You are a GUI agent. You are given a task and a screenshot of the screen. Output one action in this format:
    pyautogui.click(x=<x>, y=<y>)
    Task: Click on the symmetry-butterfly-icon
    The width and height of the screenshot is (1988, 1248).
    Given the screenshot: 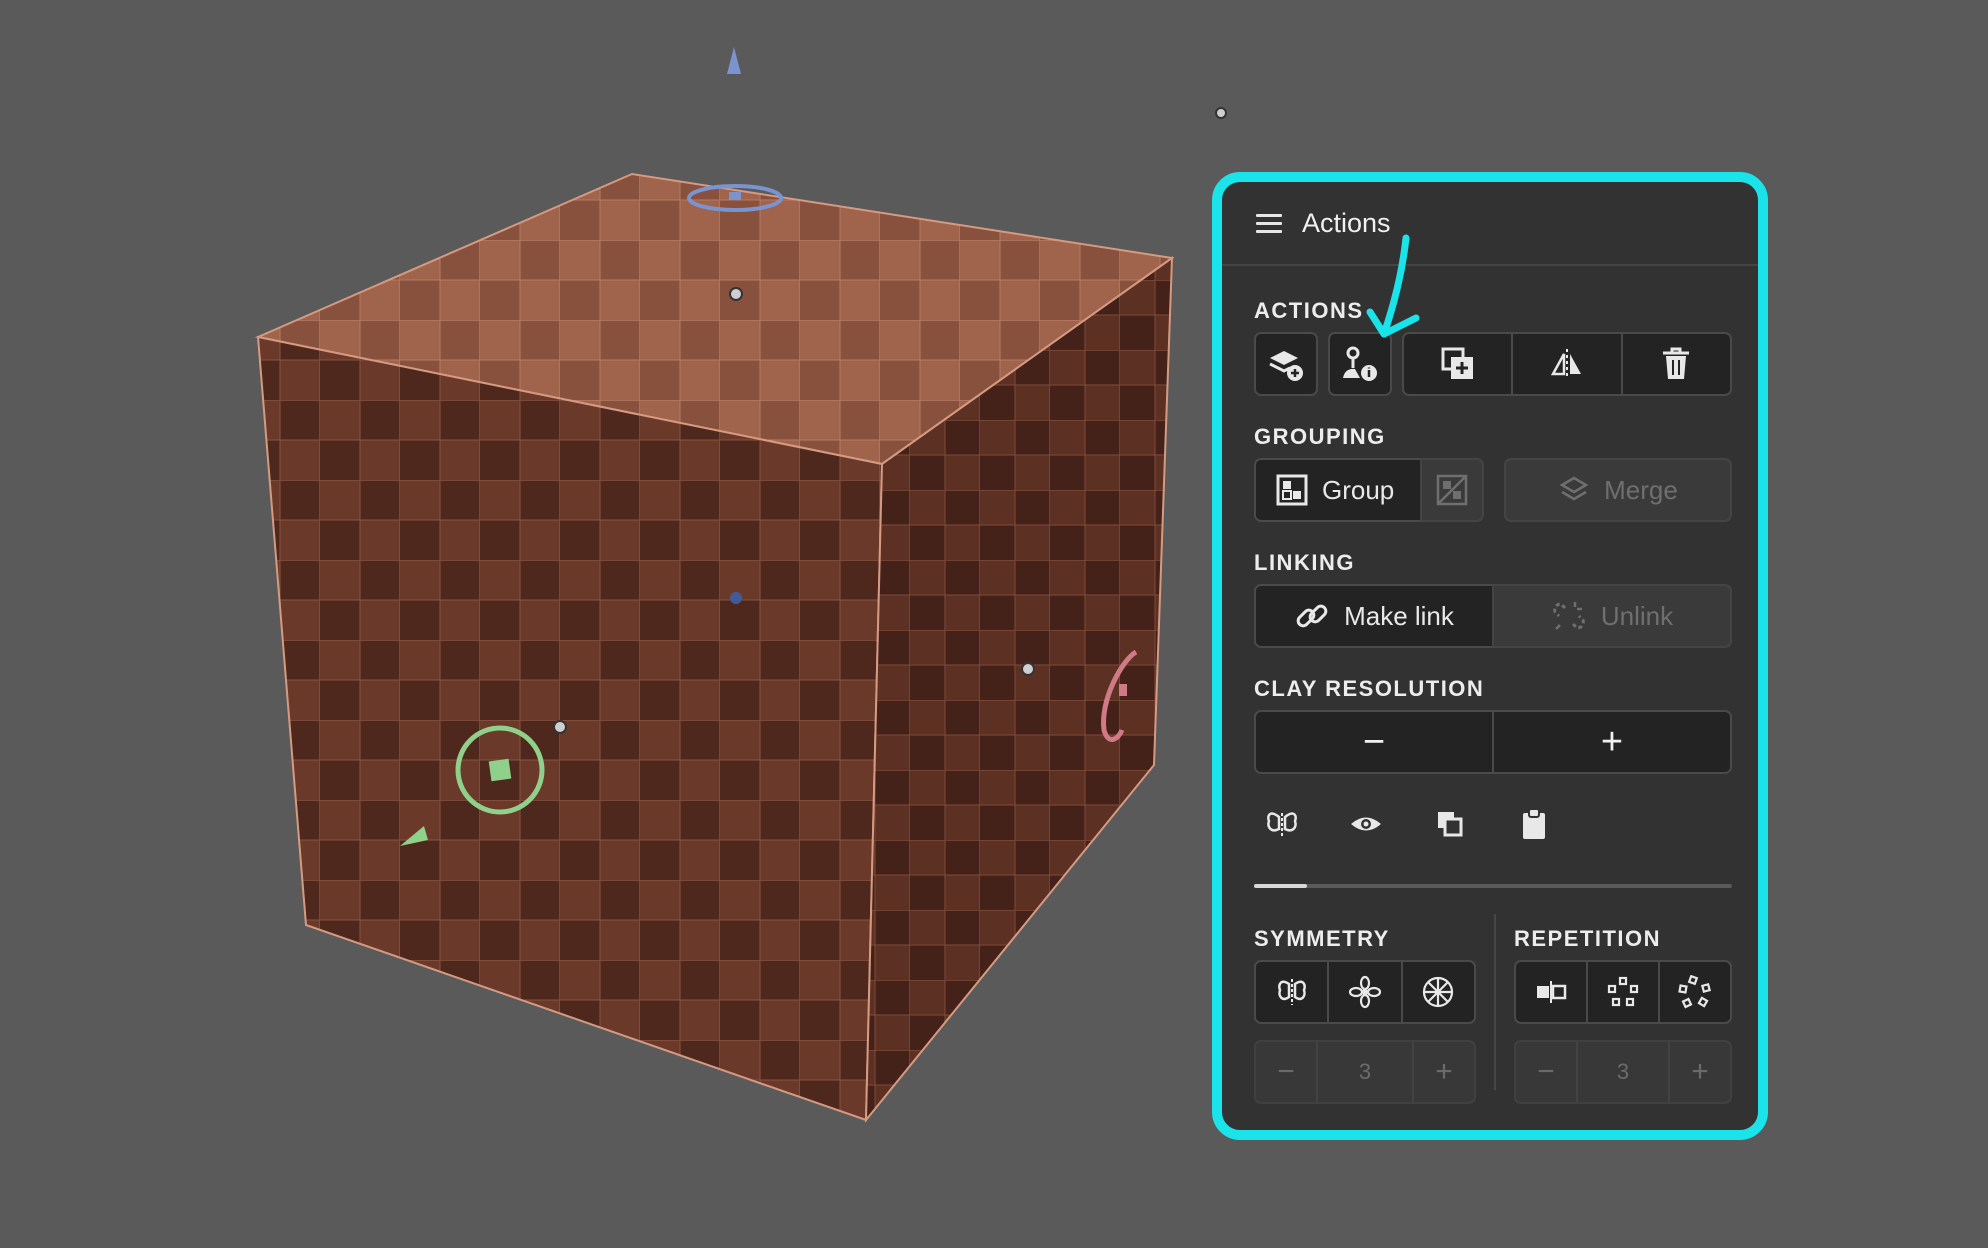 What is the action you would take?
    pyautogui.click(x=1282, y=824)
    